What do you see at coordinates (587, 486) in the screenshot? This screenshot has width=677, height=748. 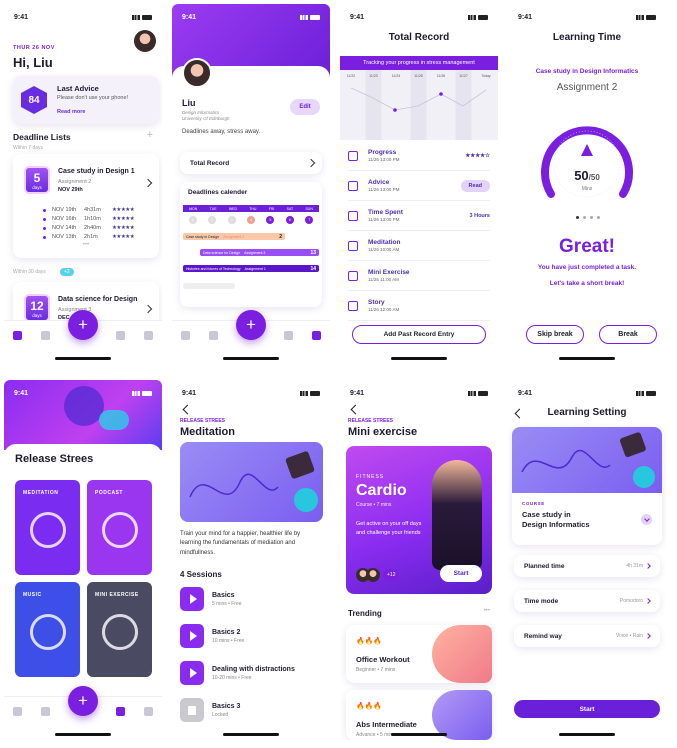 I see `course-card: COURSE Case study in Design Informatics` at bounding box center [587, 486].